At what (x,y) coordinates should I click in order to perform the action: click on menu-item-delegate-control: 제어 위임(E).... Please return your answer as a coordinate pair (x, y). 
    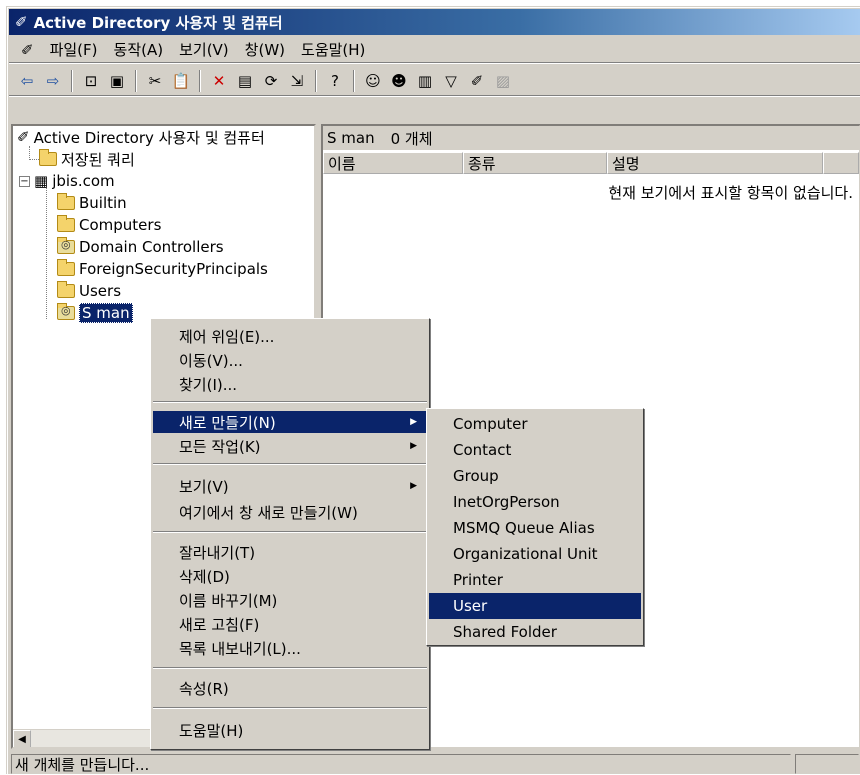
    Looking at the image, I should click on (290, 336).